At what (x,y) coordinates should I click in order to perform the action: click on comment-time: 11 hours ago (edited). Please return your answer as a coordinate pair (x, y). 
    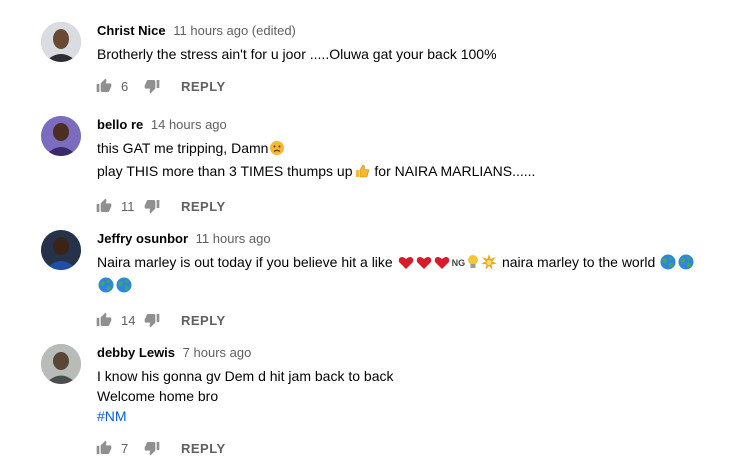
    Looking at the image, I should click on (234, 30).